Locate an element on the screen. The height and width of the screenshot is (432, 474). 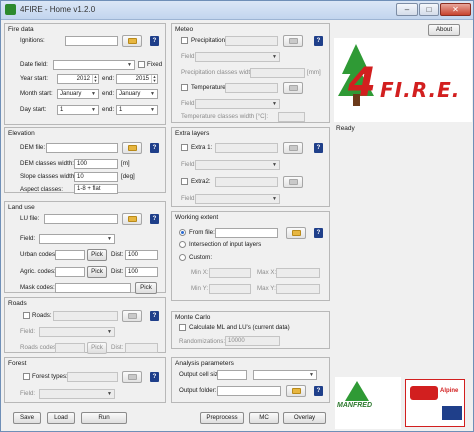
temperature-checkbox is located at coordinates (184, 87).